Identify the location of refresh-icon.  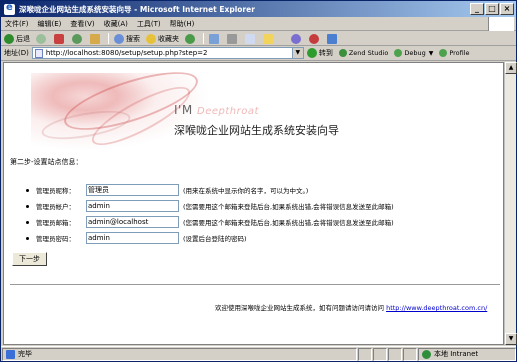
(77, 38).